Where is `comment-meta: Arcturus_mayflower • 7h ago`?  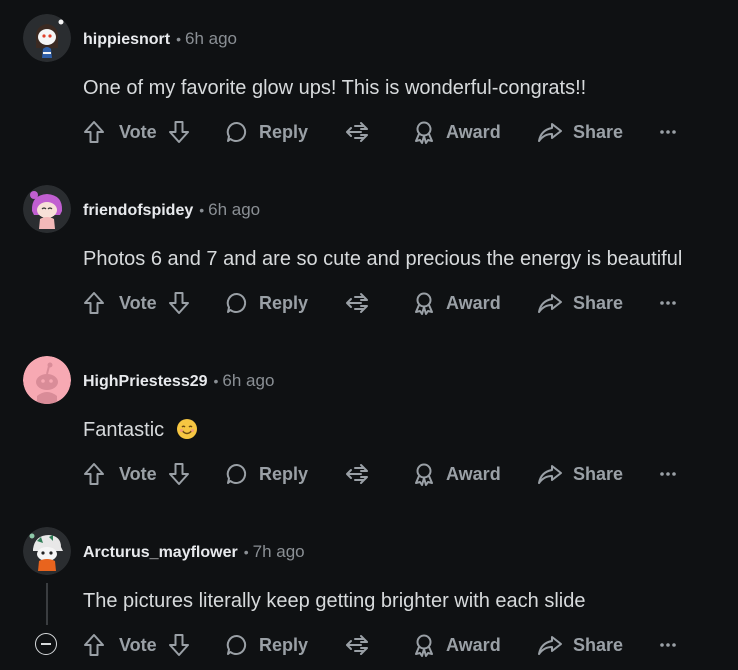 comment-meta: Arcturus_mayflower • 7h ago is located at coordinates (194, 552).